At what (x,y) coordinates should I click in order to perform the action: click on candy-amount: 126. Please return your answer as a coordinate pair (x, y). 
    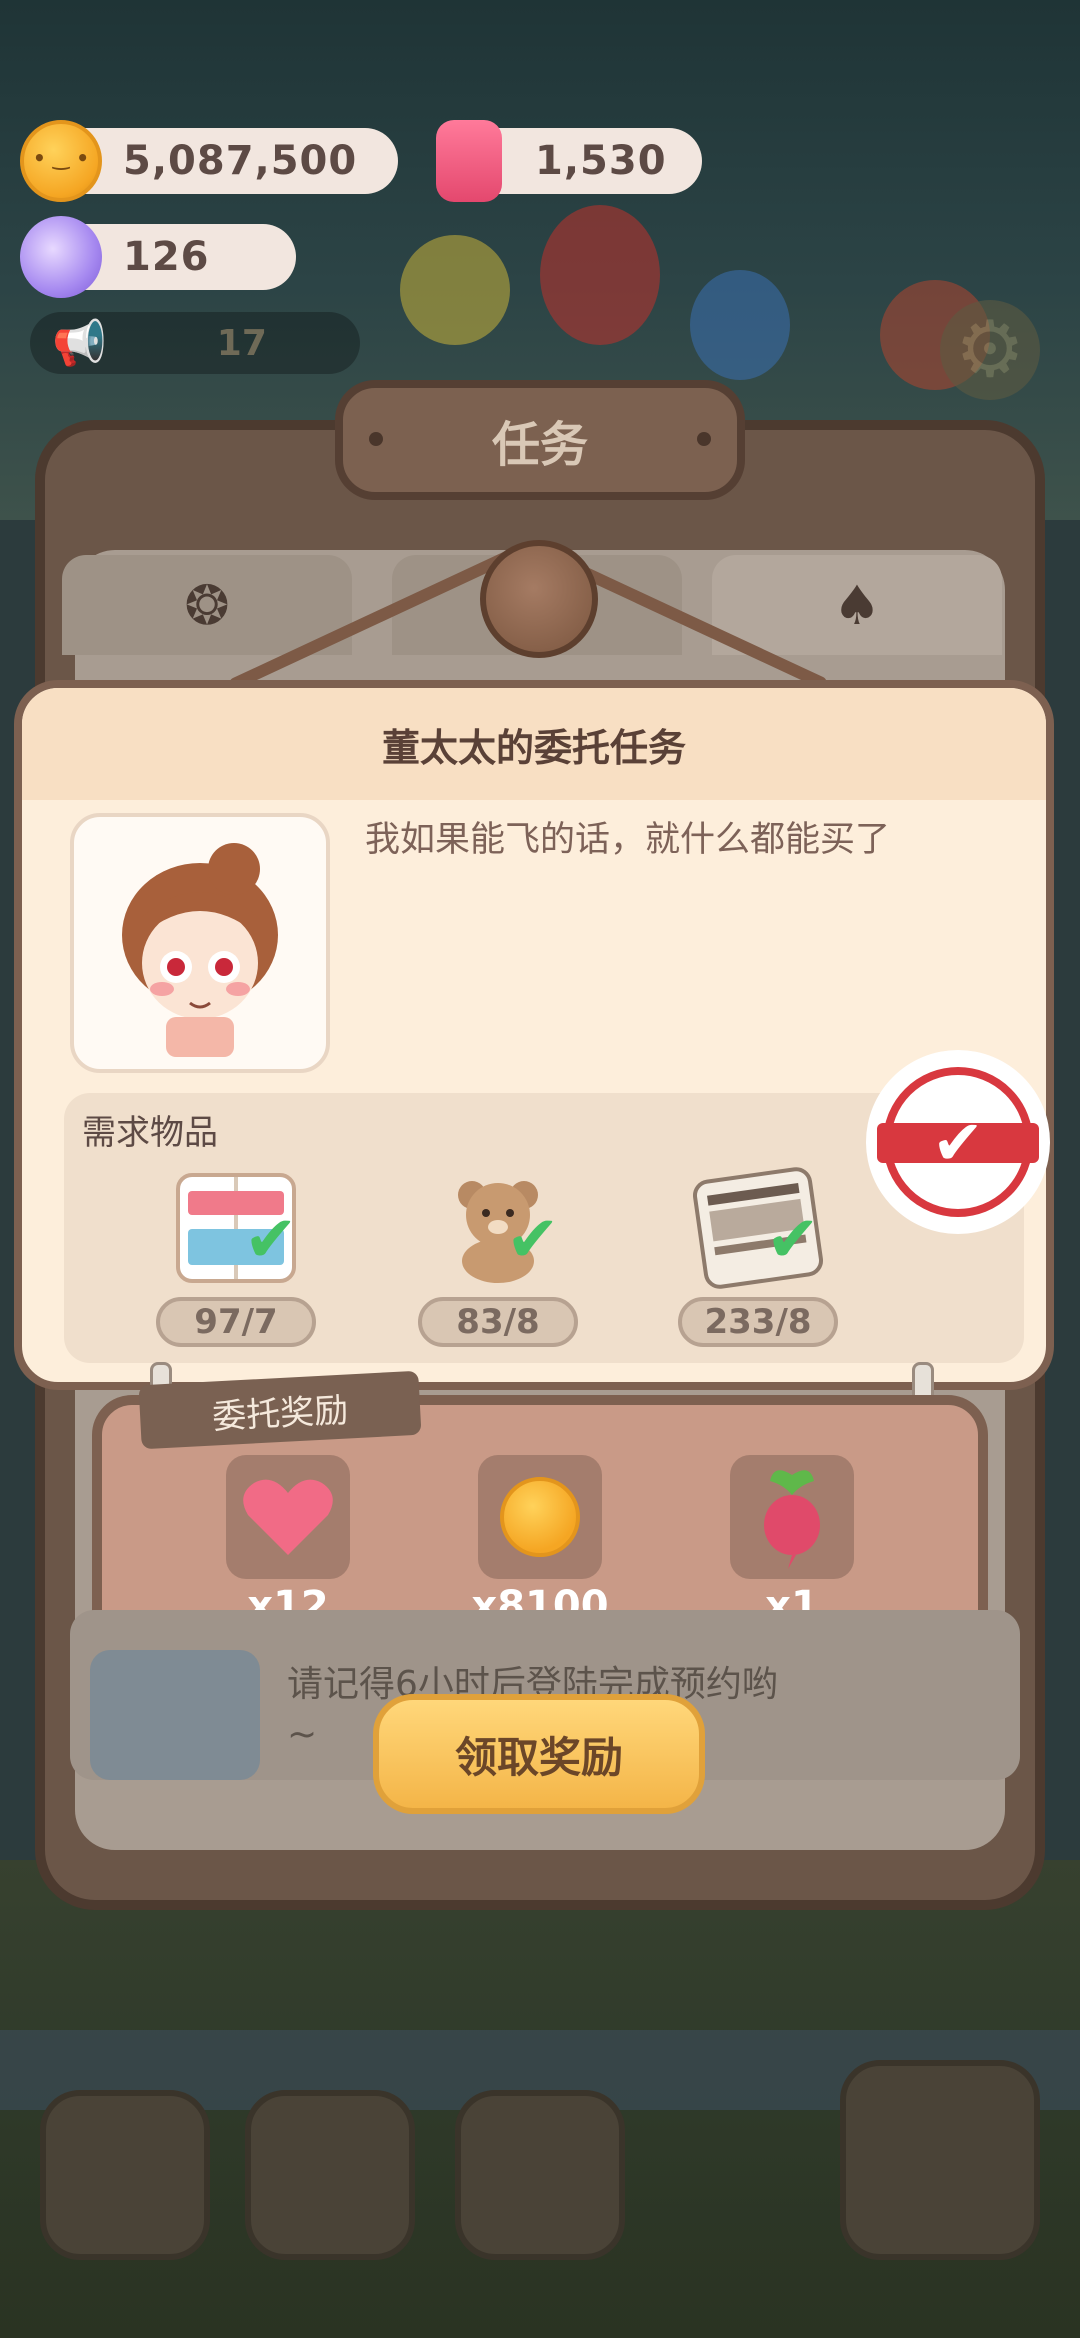
    Looking at the image, I should click on (166, 257).